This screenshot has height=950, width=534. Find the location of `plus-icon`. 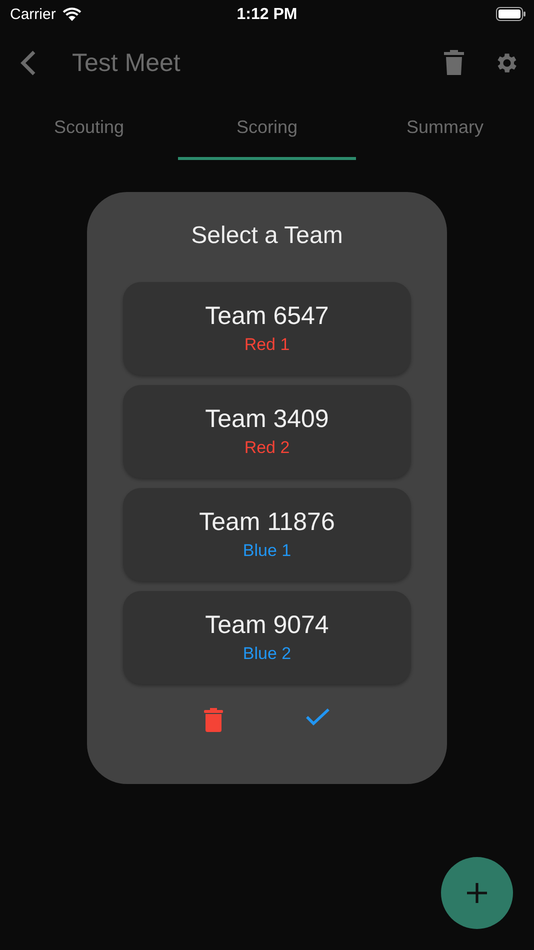

plus-icon is located at coordinates (477, 893).